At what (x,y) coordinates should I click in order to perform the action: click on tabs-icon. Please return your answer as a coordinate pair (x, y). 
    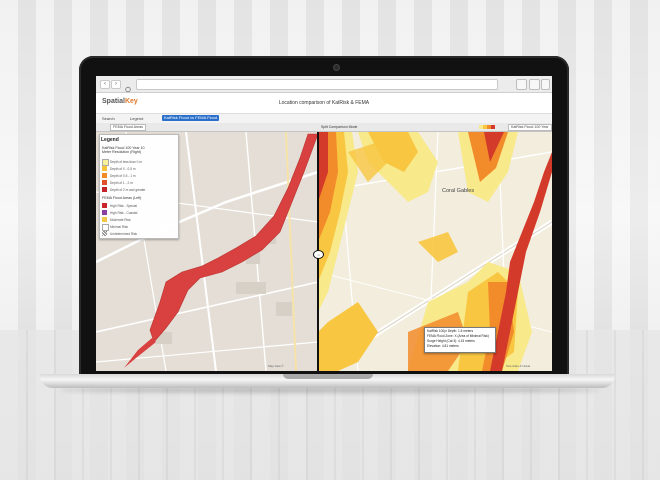
    Looking at the image, I should click on (534, 84).